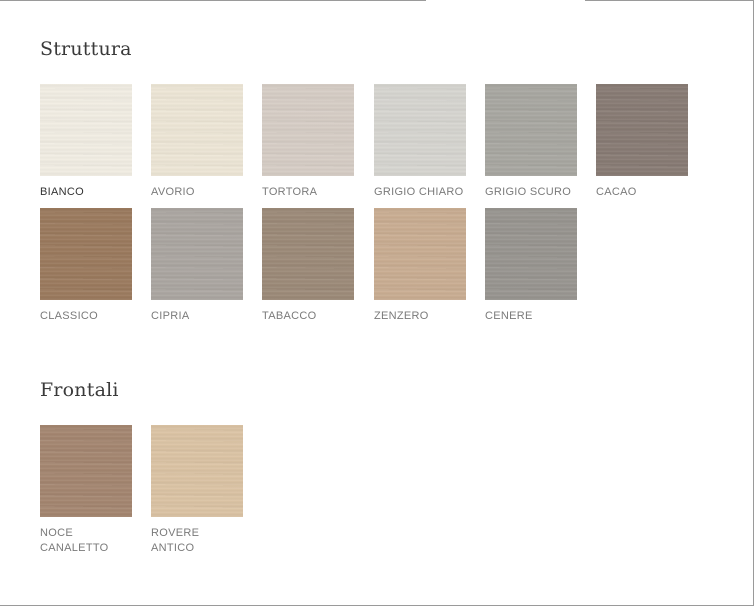  I want to click on swatch-cipria: CIPRIA, so click(197, 266).